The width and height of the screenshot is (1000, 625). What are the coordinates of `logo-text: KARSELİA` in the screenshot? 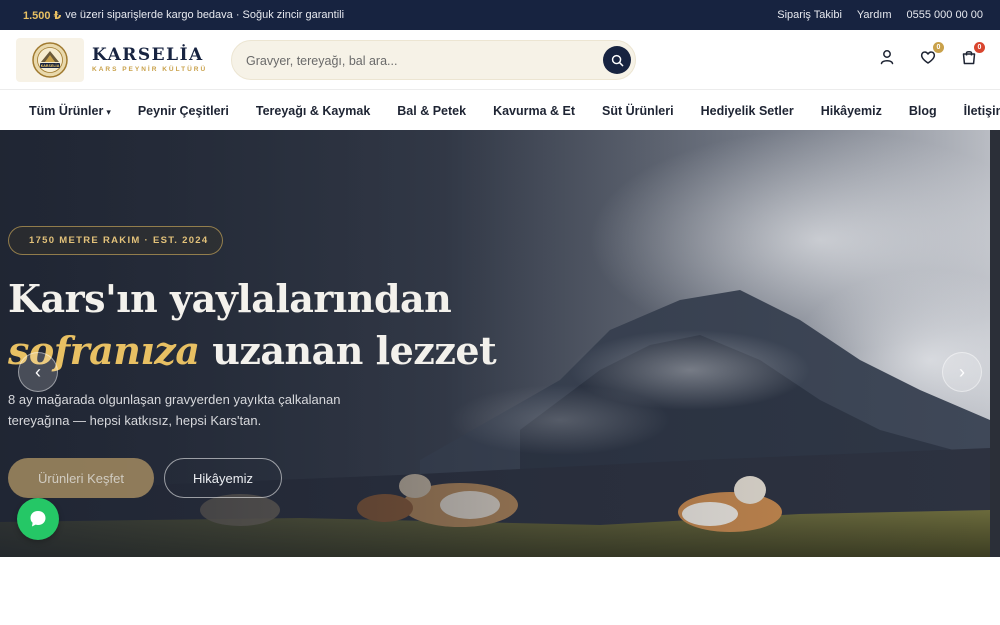 It's located at (50, 65).